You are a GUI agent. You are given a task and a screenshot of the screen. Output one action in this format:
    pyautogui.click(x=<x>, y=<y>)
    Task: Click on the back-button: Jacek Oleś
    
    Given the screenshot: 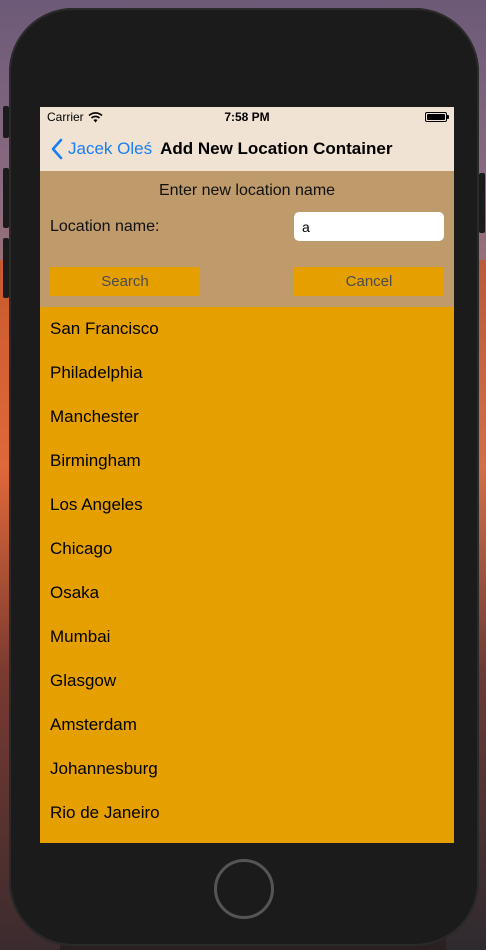 What is the action you would take?
    pyautogui.click(x=101, y=149)
    